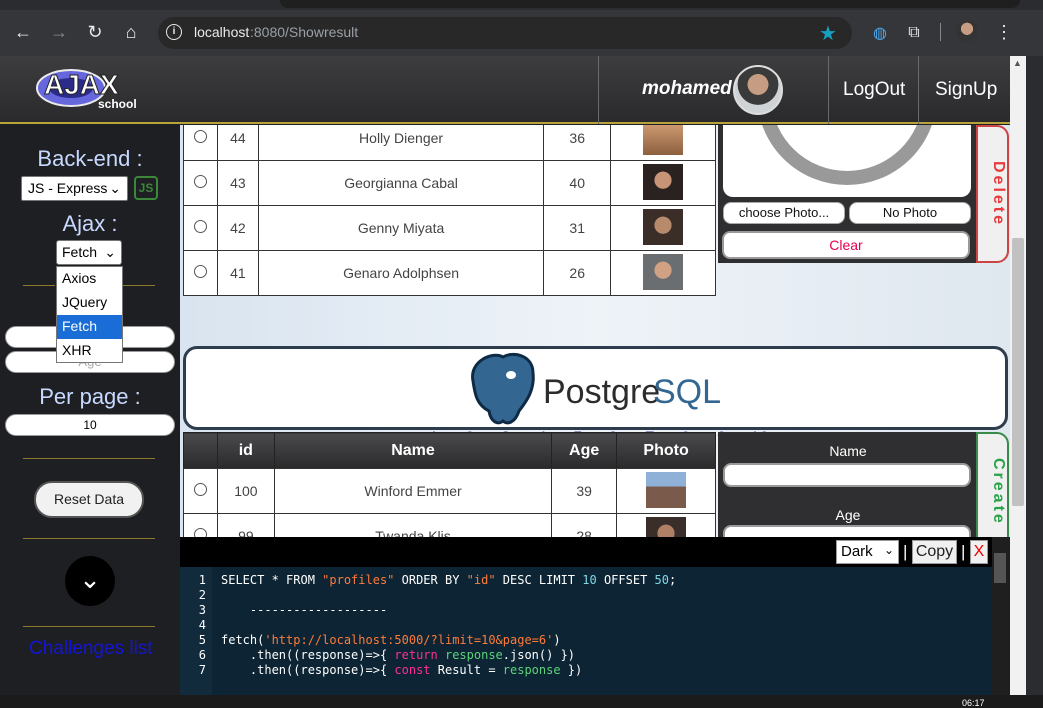 The height and width of the screenshot is (708, 1043). I want to click on postgresql-elephant-icon: Postgre SQL, so click(596, 388).